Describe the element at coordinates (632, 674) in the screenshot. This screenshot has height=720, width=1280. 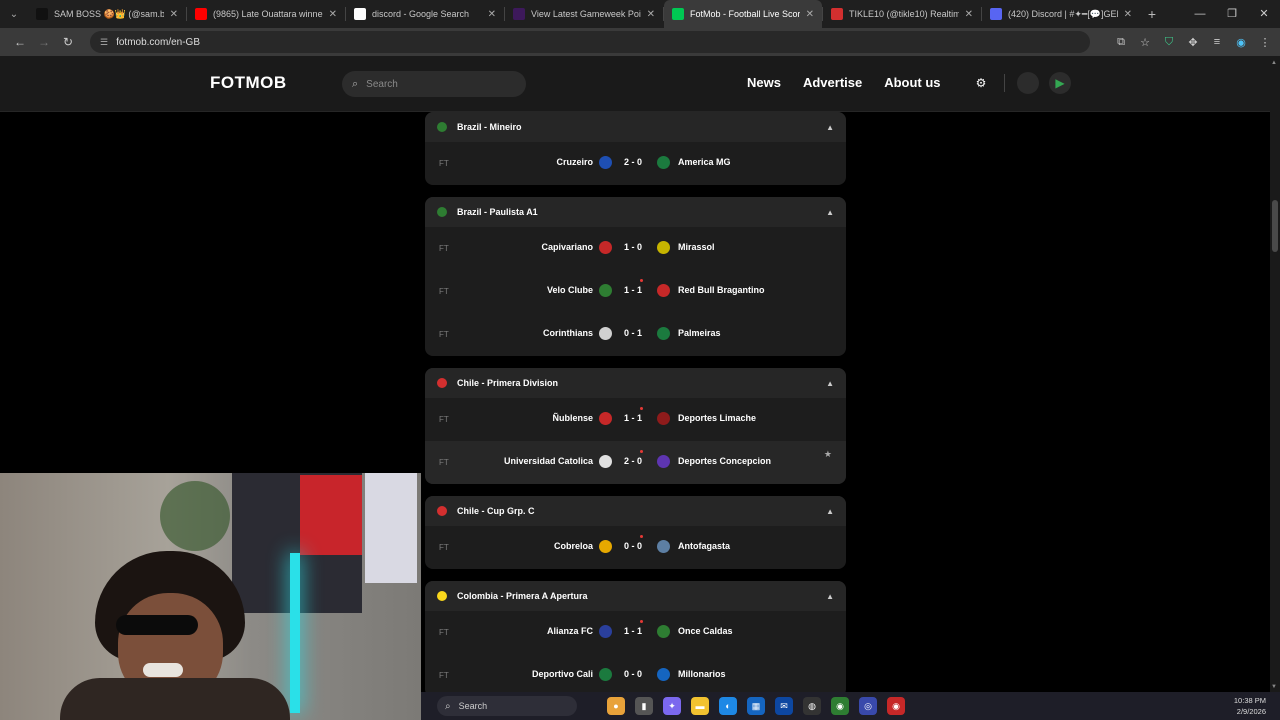
I see `match-score: 0 - 0` at that location.